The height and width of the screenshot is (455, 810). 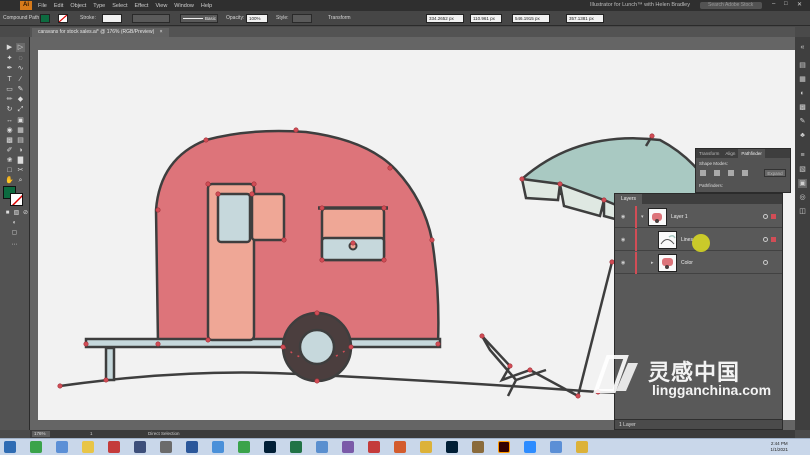 I want to click on opacity-field: 100%, so click(x=257, y=18).